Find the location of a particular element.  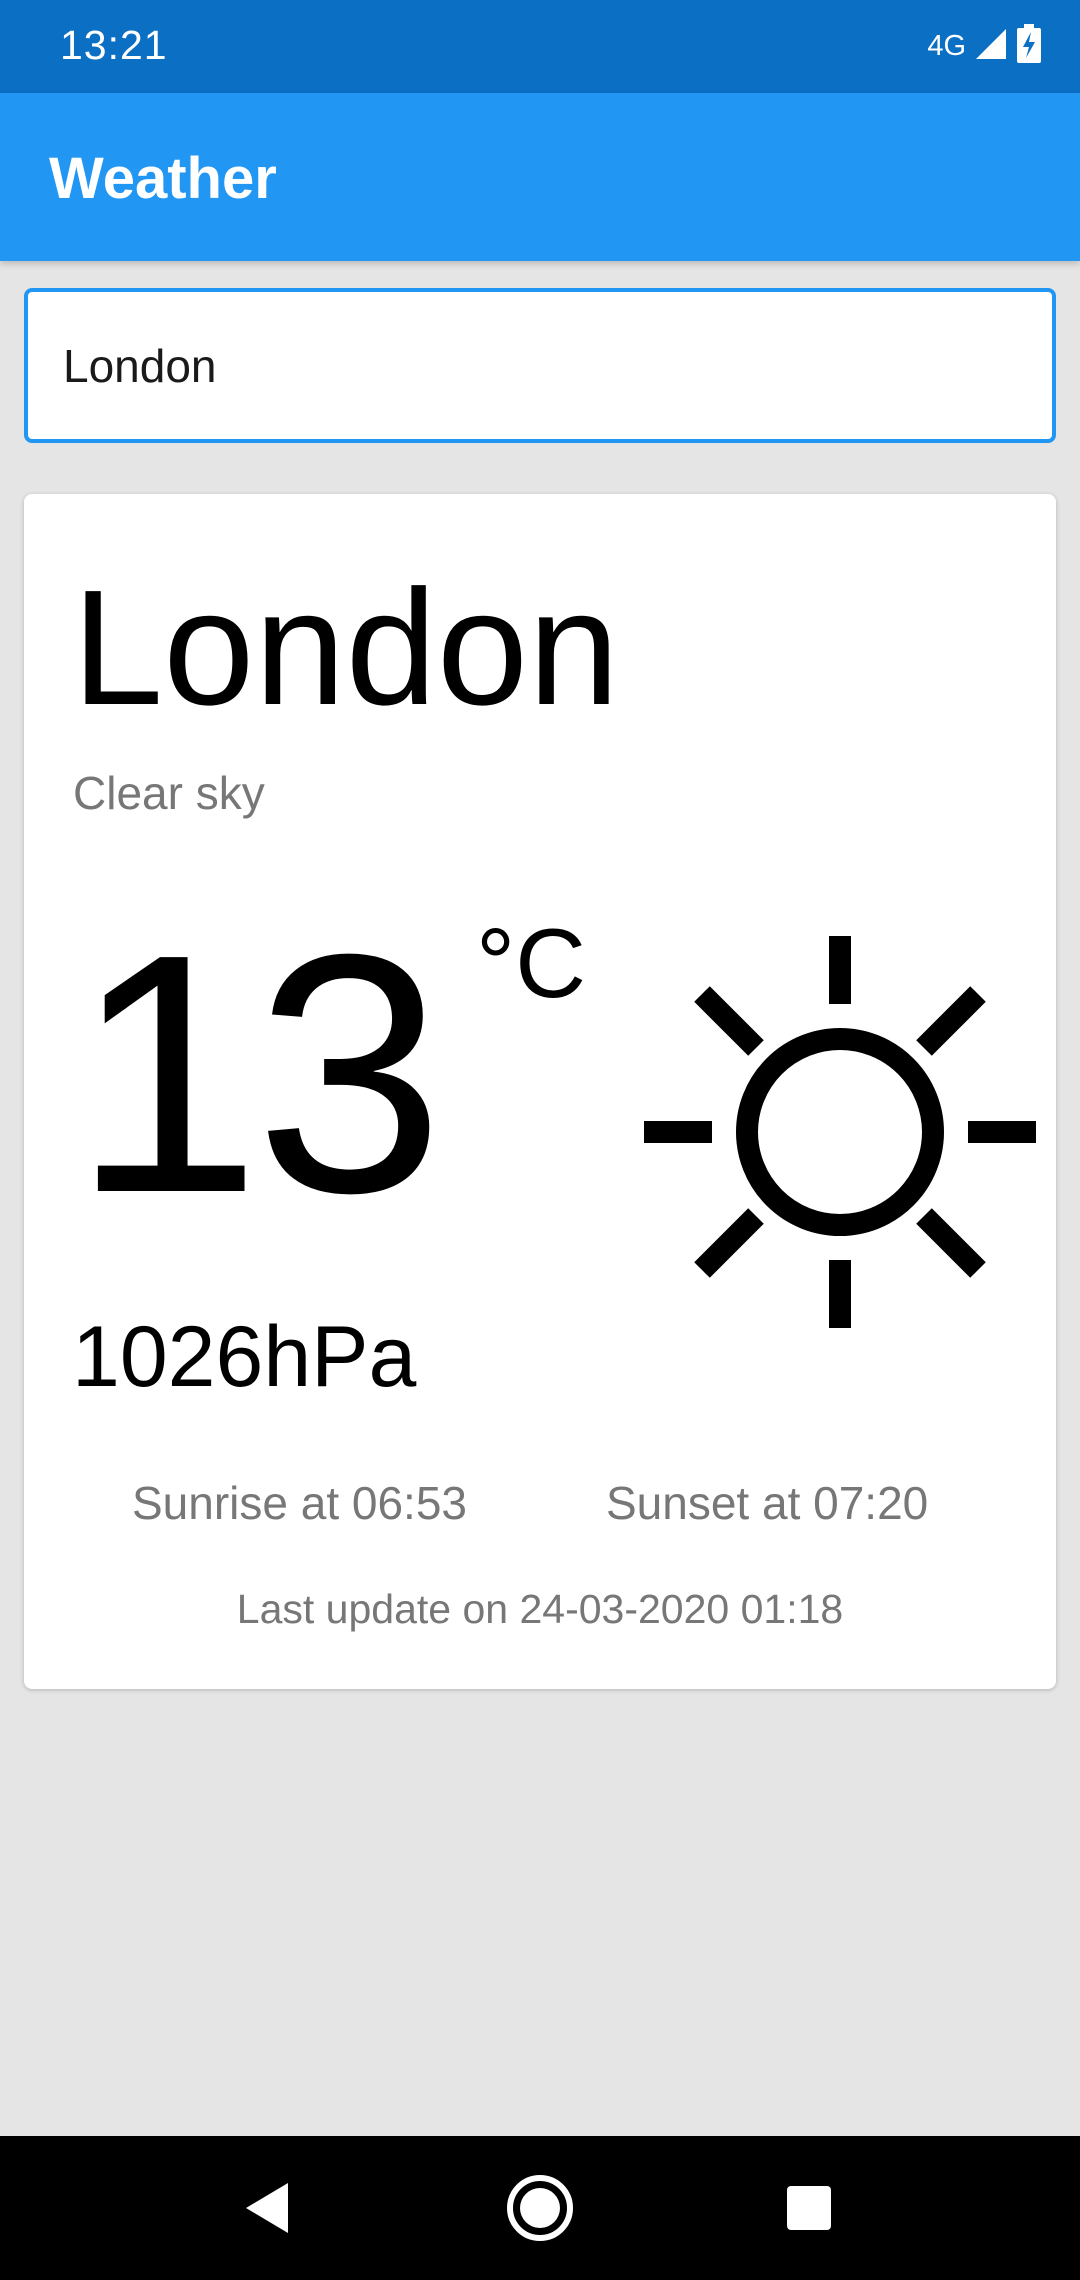

battery-charging-icon is located at coordinates (1029, 46).